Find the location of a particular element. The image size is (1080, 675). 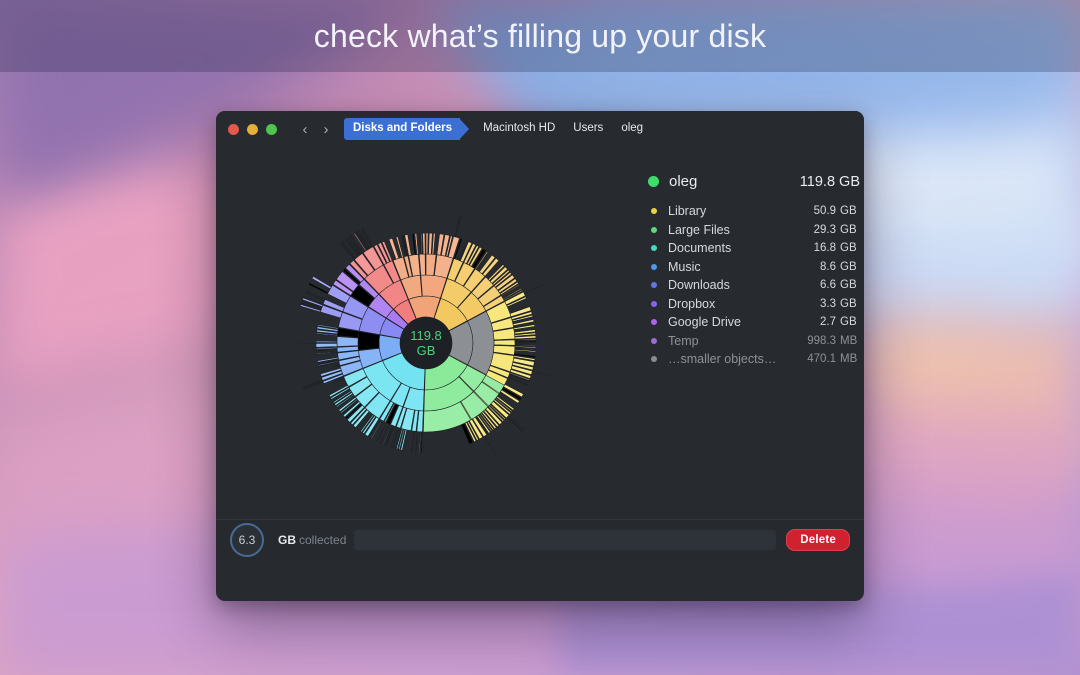

legend-item-size: 16.8 GB is located at coordinates (837, 248).